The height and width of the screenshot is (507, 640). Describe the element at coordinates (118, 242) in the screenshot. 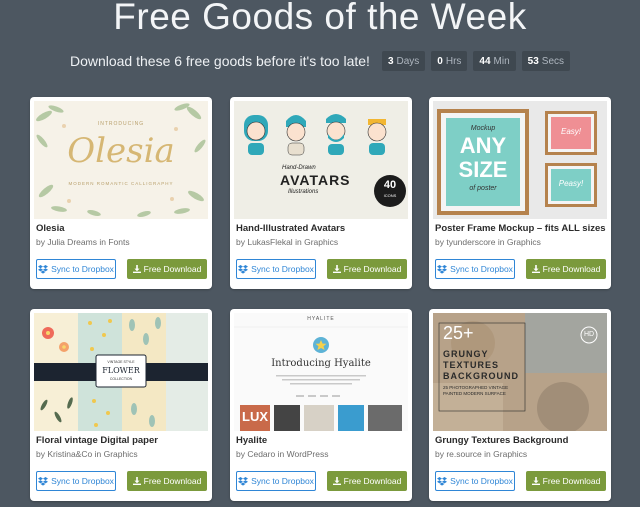

I see `category-link: Fonts` at that location.